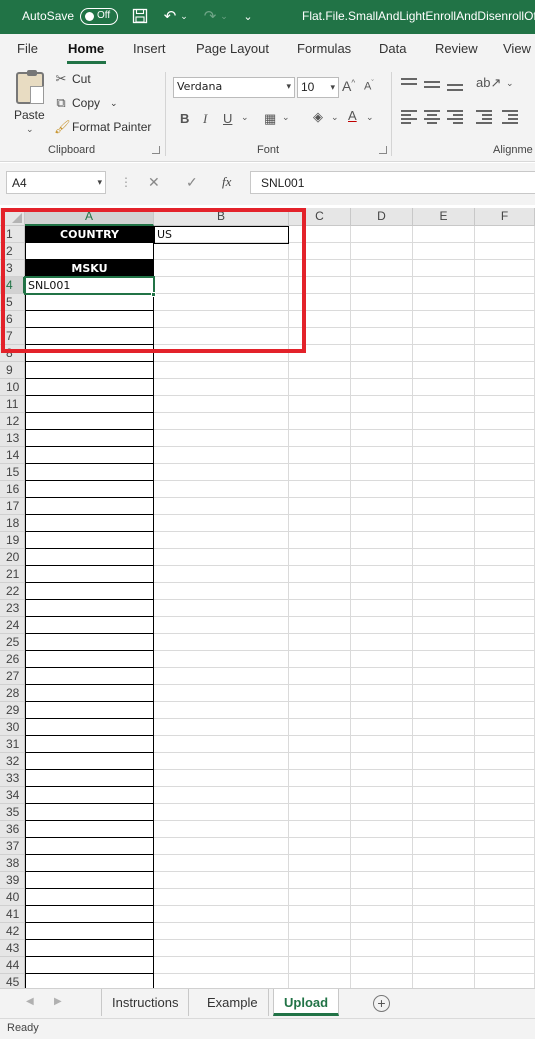 The width and height of the screenshot is (535, 1039). I want to click on redo-icon: ↷, so click(210, 16).